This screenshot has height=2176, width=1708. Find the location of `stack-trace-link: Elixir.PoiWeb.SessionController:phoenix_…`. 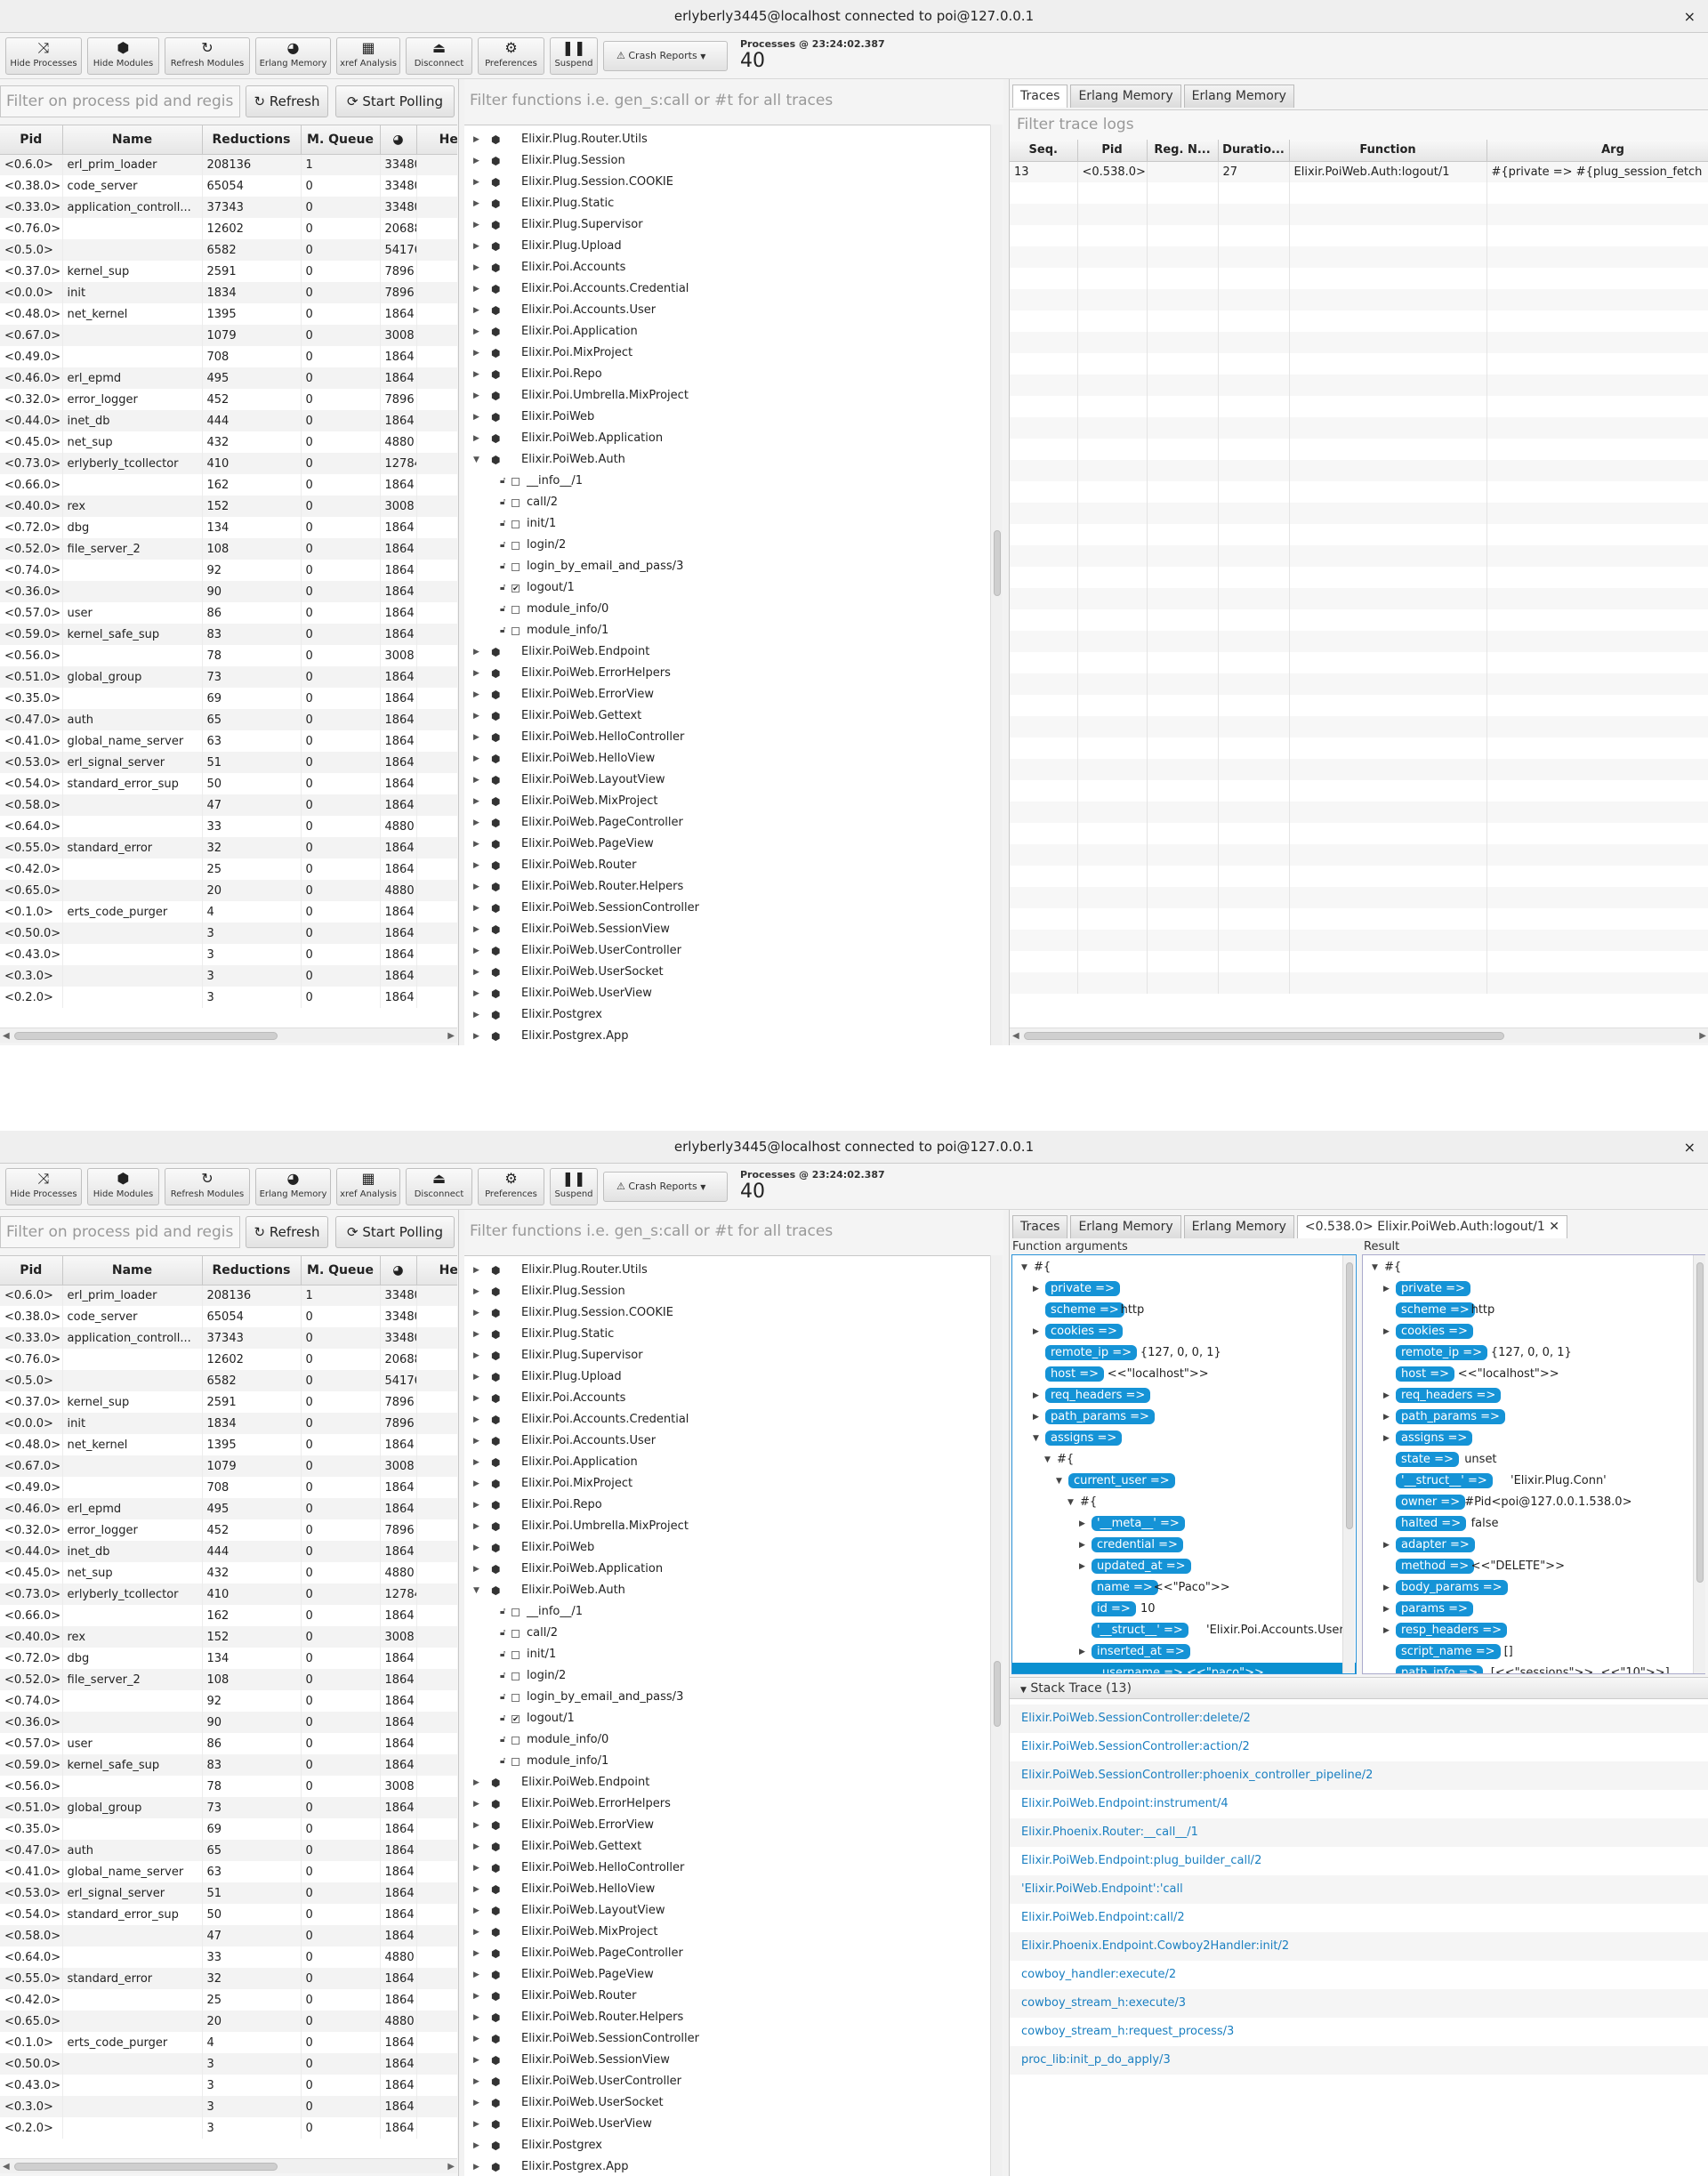

stack-trace-link: Elixir.PoiWeb.SessionController:phoenix_… is located at coordinates (1359, 1775).